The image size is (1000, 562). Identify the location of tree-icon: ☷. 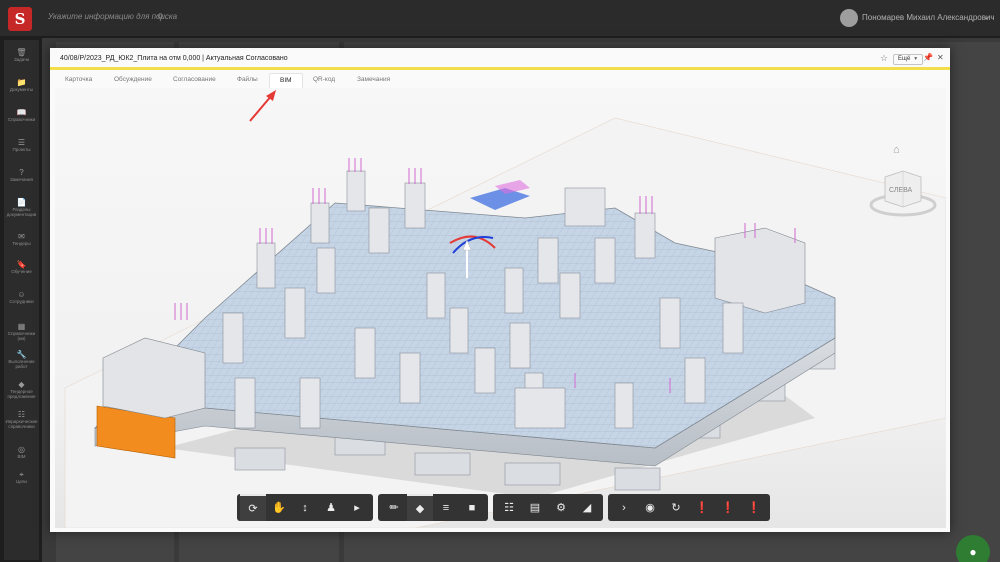
(21, 414).